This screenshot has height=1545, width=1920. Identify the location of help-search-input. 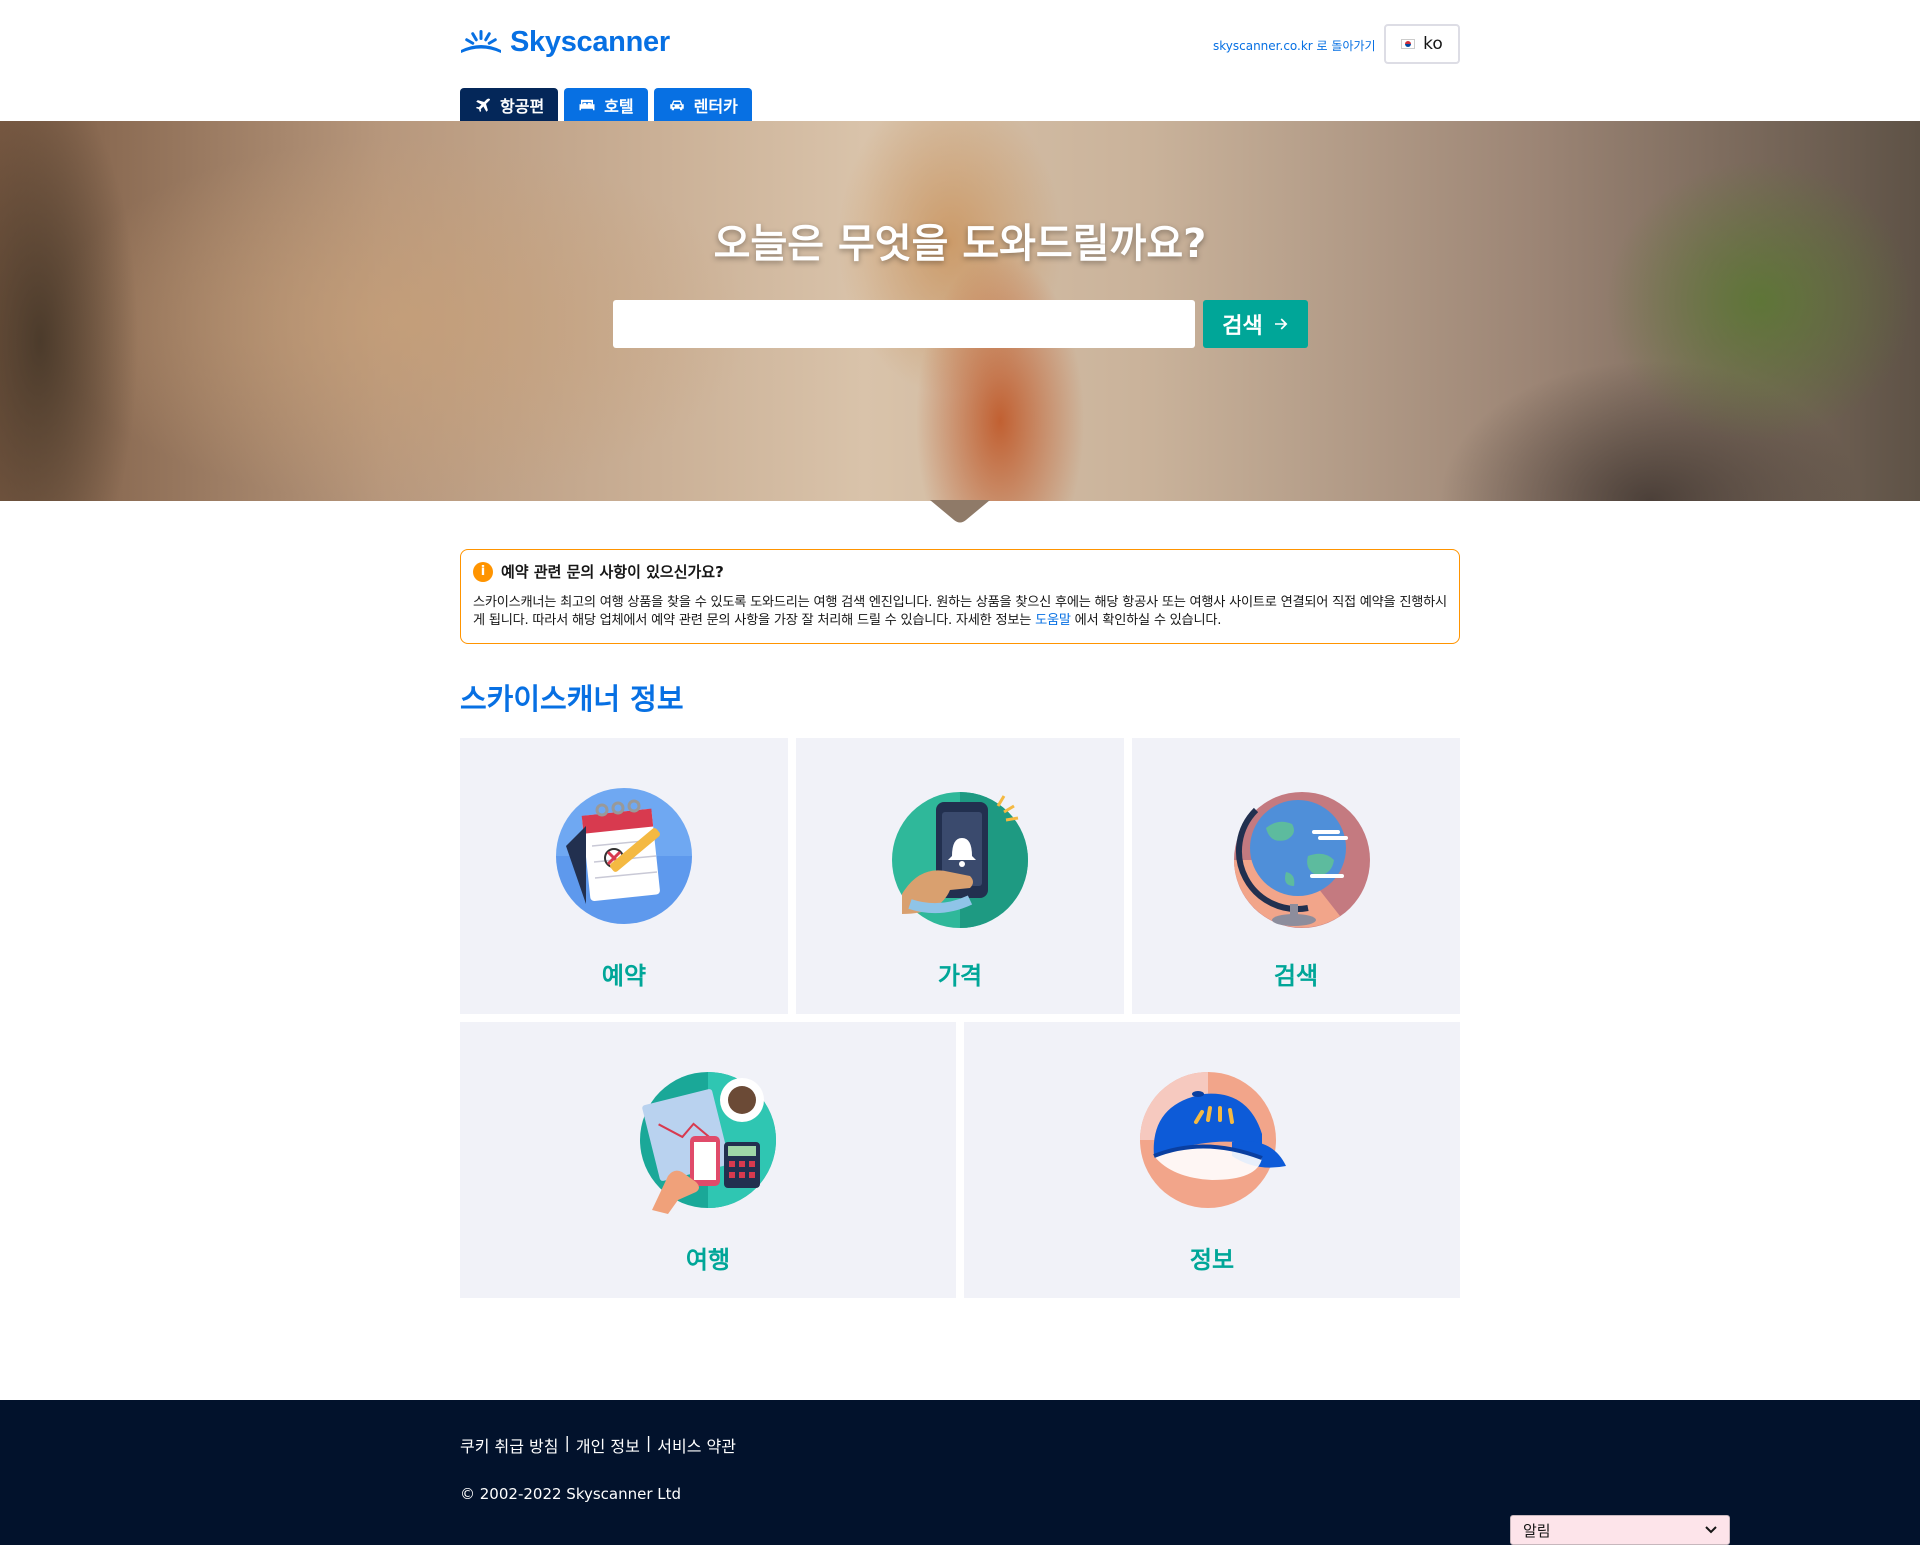
(904, 324).